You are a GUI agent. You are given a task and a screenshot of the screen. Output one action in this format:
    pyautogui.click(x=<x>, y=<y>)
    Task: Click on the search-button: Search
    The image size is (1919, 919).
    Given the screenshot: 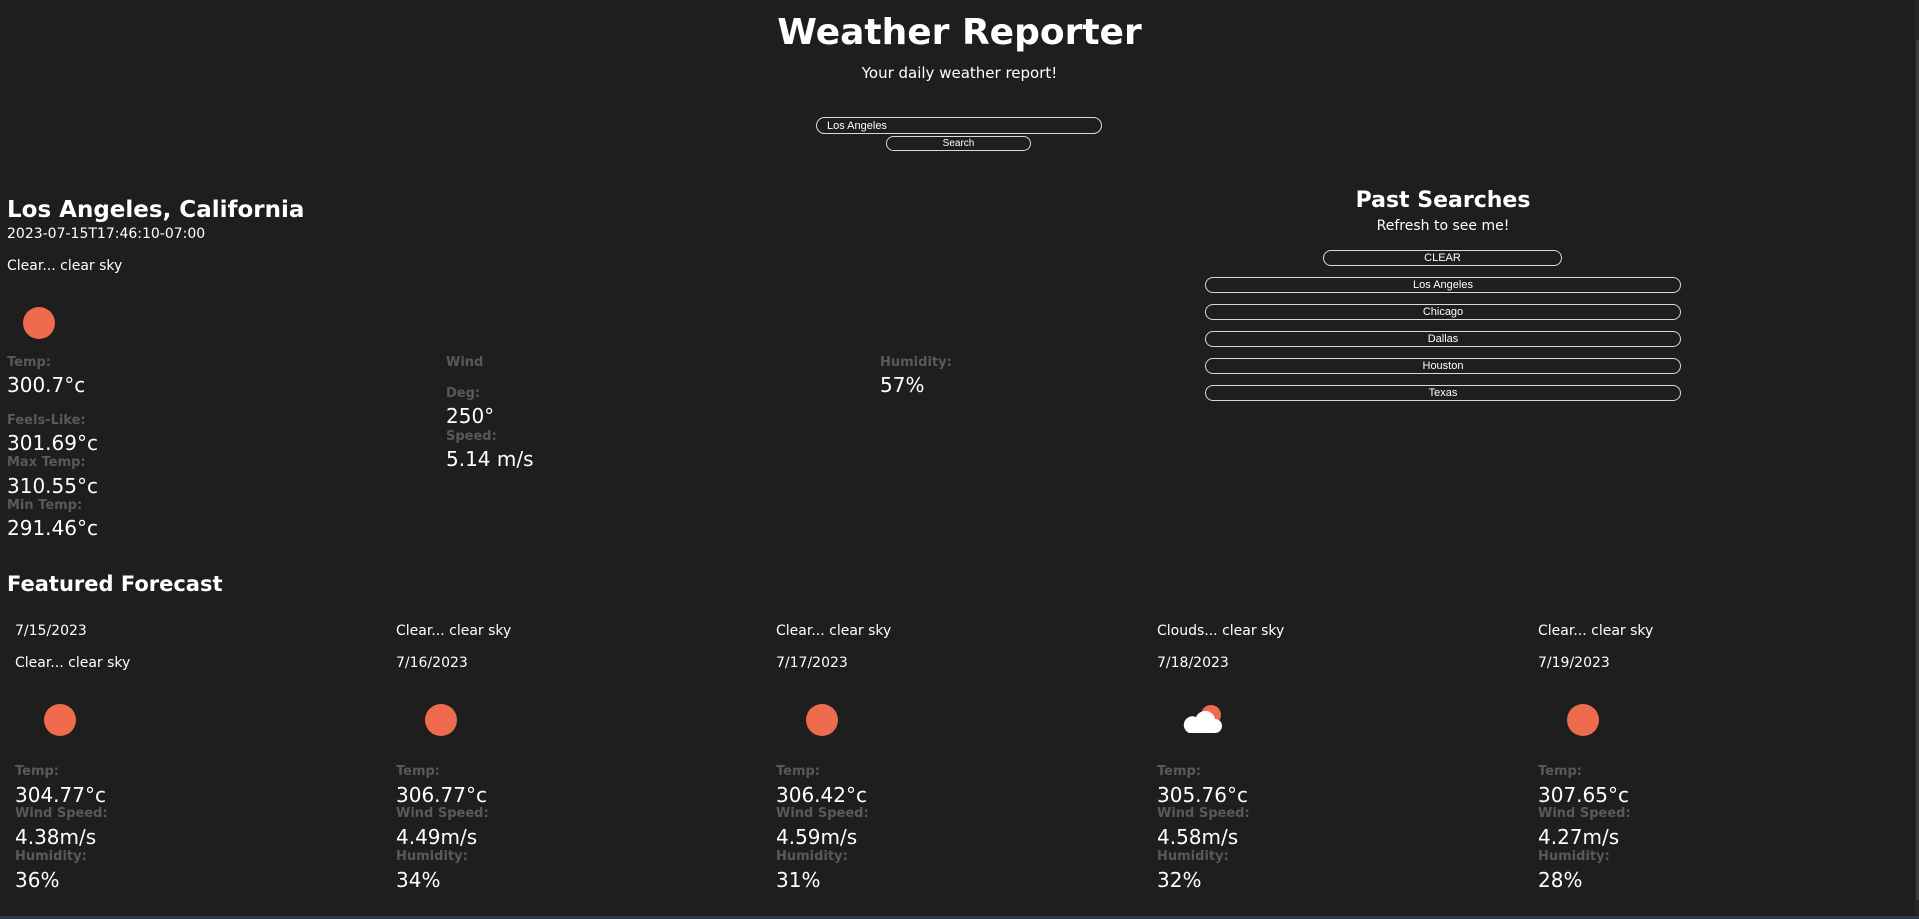 What is the action you would take?
    pyautogui.click(x=958, y=143)
    